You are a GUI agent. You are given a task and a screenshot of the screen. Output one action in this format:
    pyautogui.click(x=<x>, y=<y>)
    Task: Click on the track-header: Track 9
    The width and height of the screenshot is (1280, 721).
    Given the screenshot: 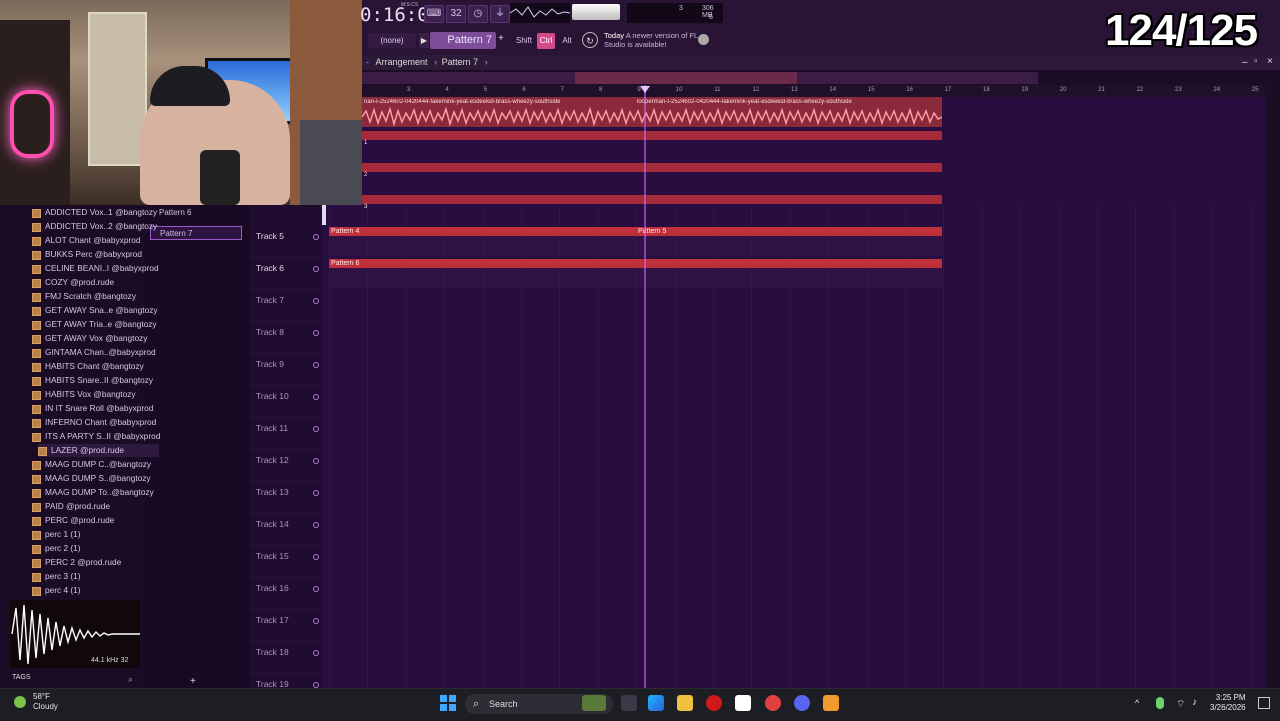 What is the action you would take?
    pyautogui.click(x=286, y=369)
    